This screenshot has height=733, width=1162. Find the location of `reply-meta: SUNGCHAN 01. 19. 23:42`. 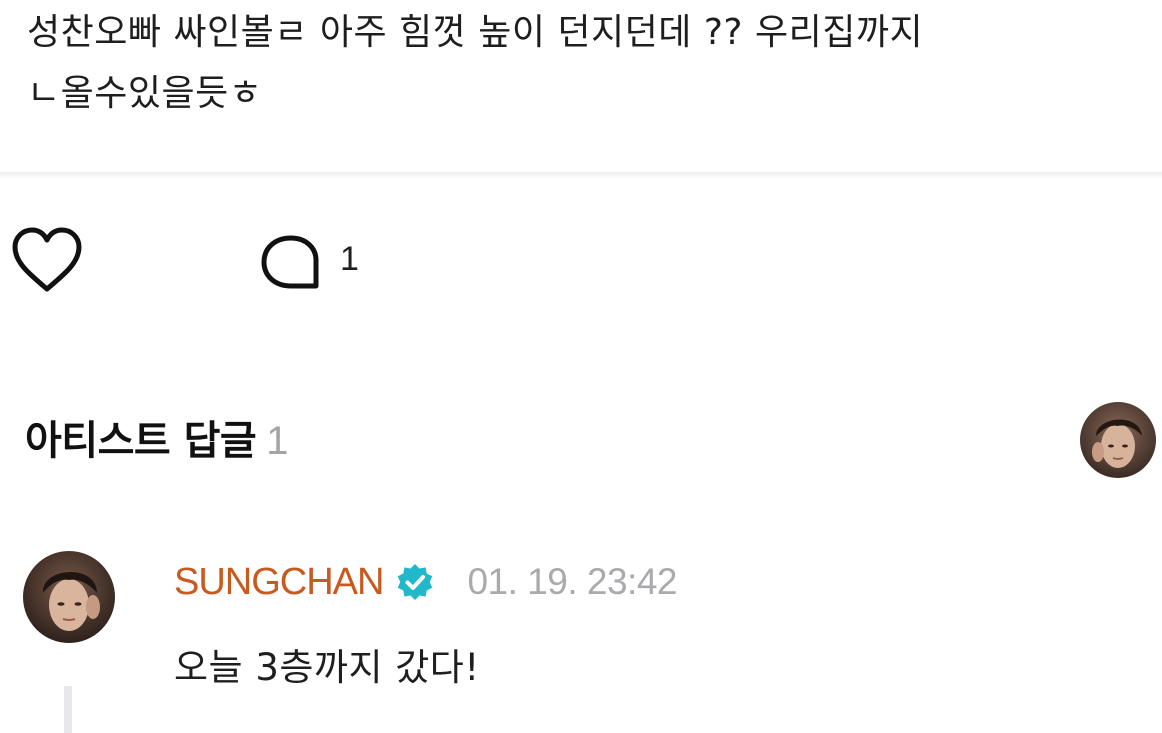

reply-meta: SUNGCHAN 01. 19. 23:42 is located at coordinates (425, 582).